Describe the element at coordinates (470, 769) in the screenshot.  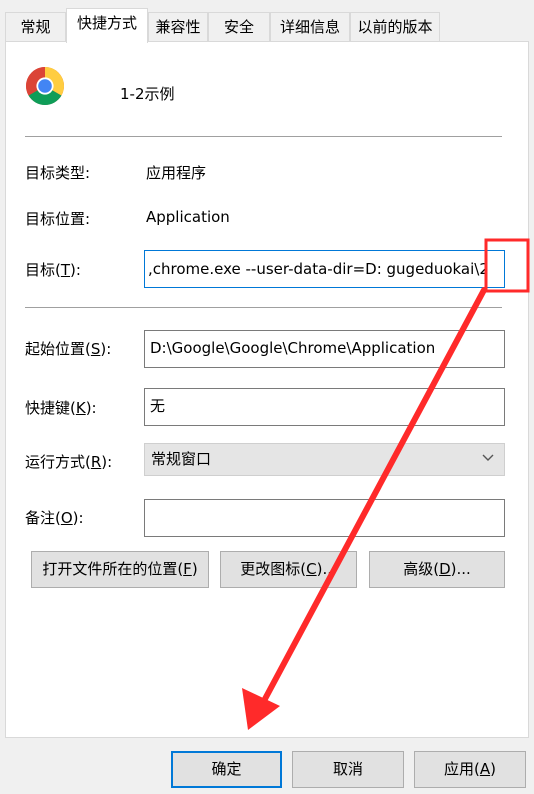
I see `apply-button: 应用(A)` at that location.